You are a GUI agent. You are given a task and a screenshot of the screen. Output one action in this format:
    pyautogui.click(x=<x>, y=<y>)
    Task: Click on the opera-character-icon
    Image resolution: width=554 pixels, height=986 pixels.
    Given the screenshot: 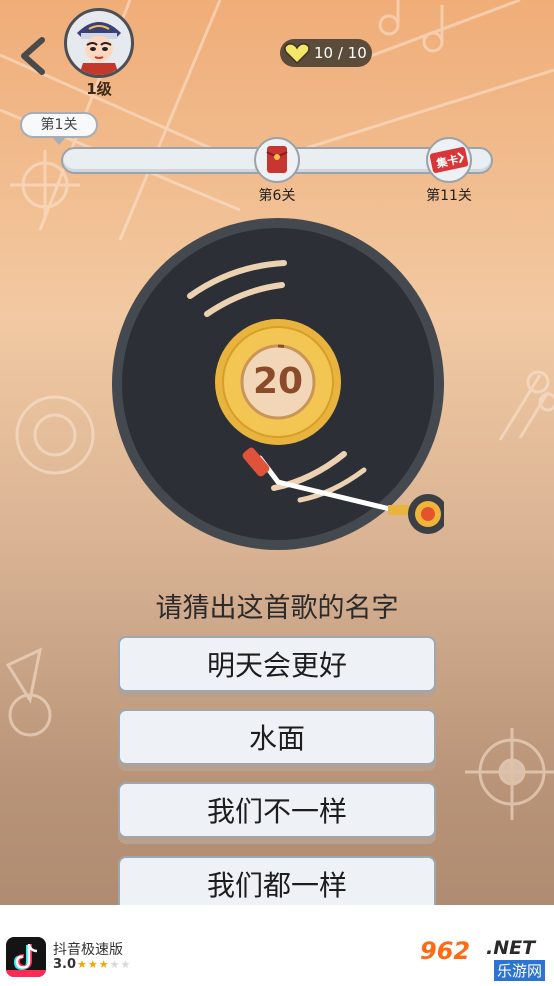 What is the action you would take?
    pyautogui.click(x=99, y=48)
    